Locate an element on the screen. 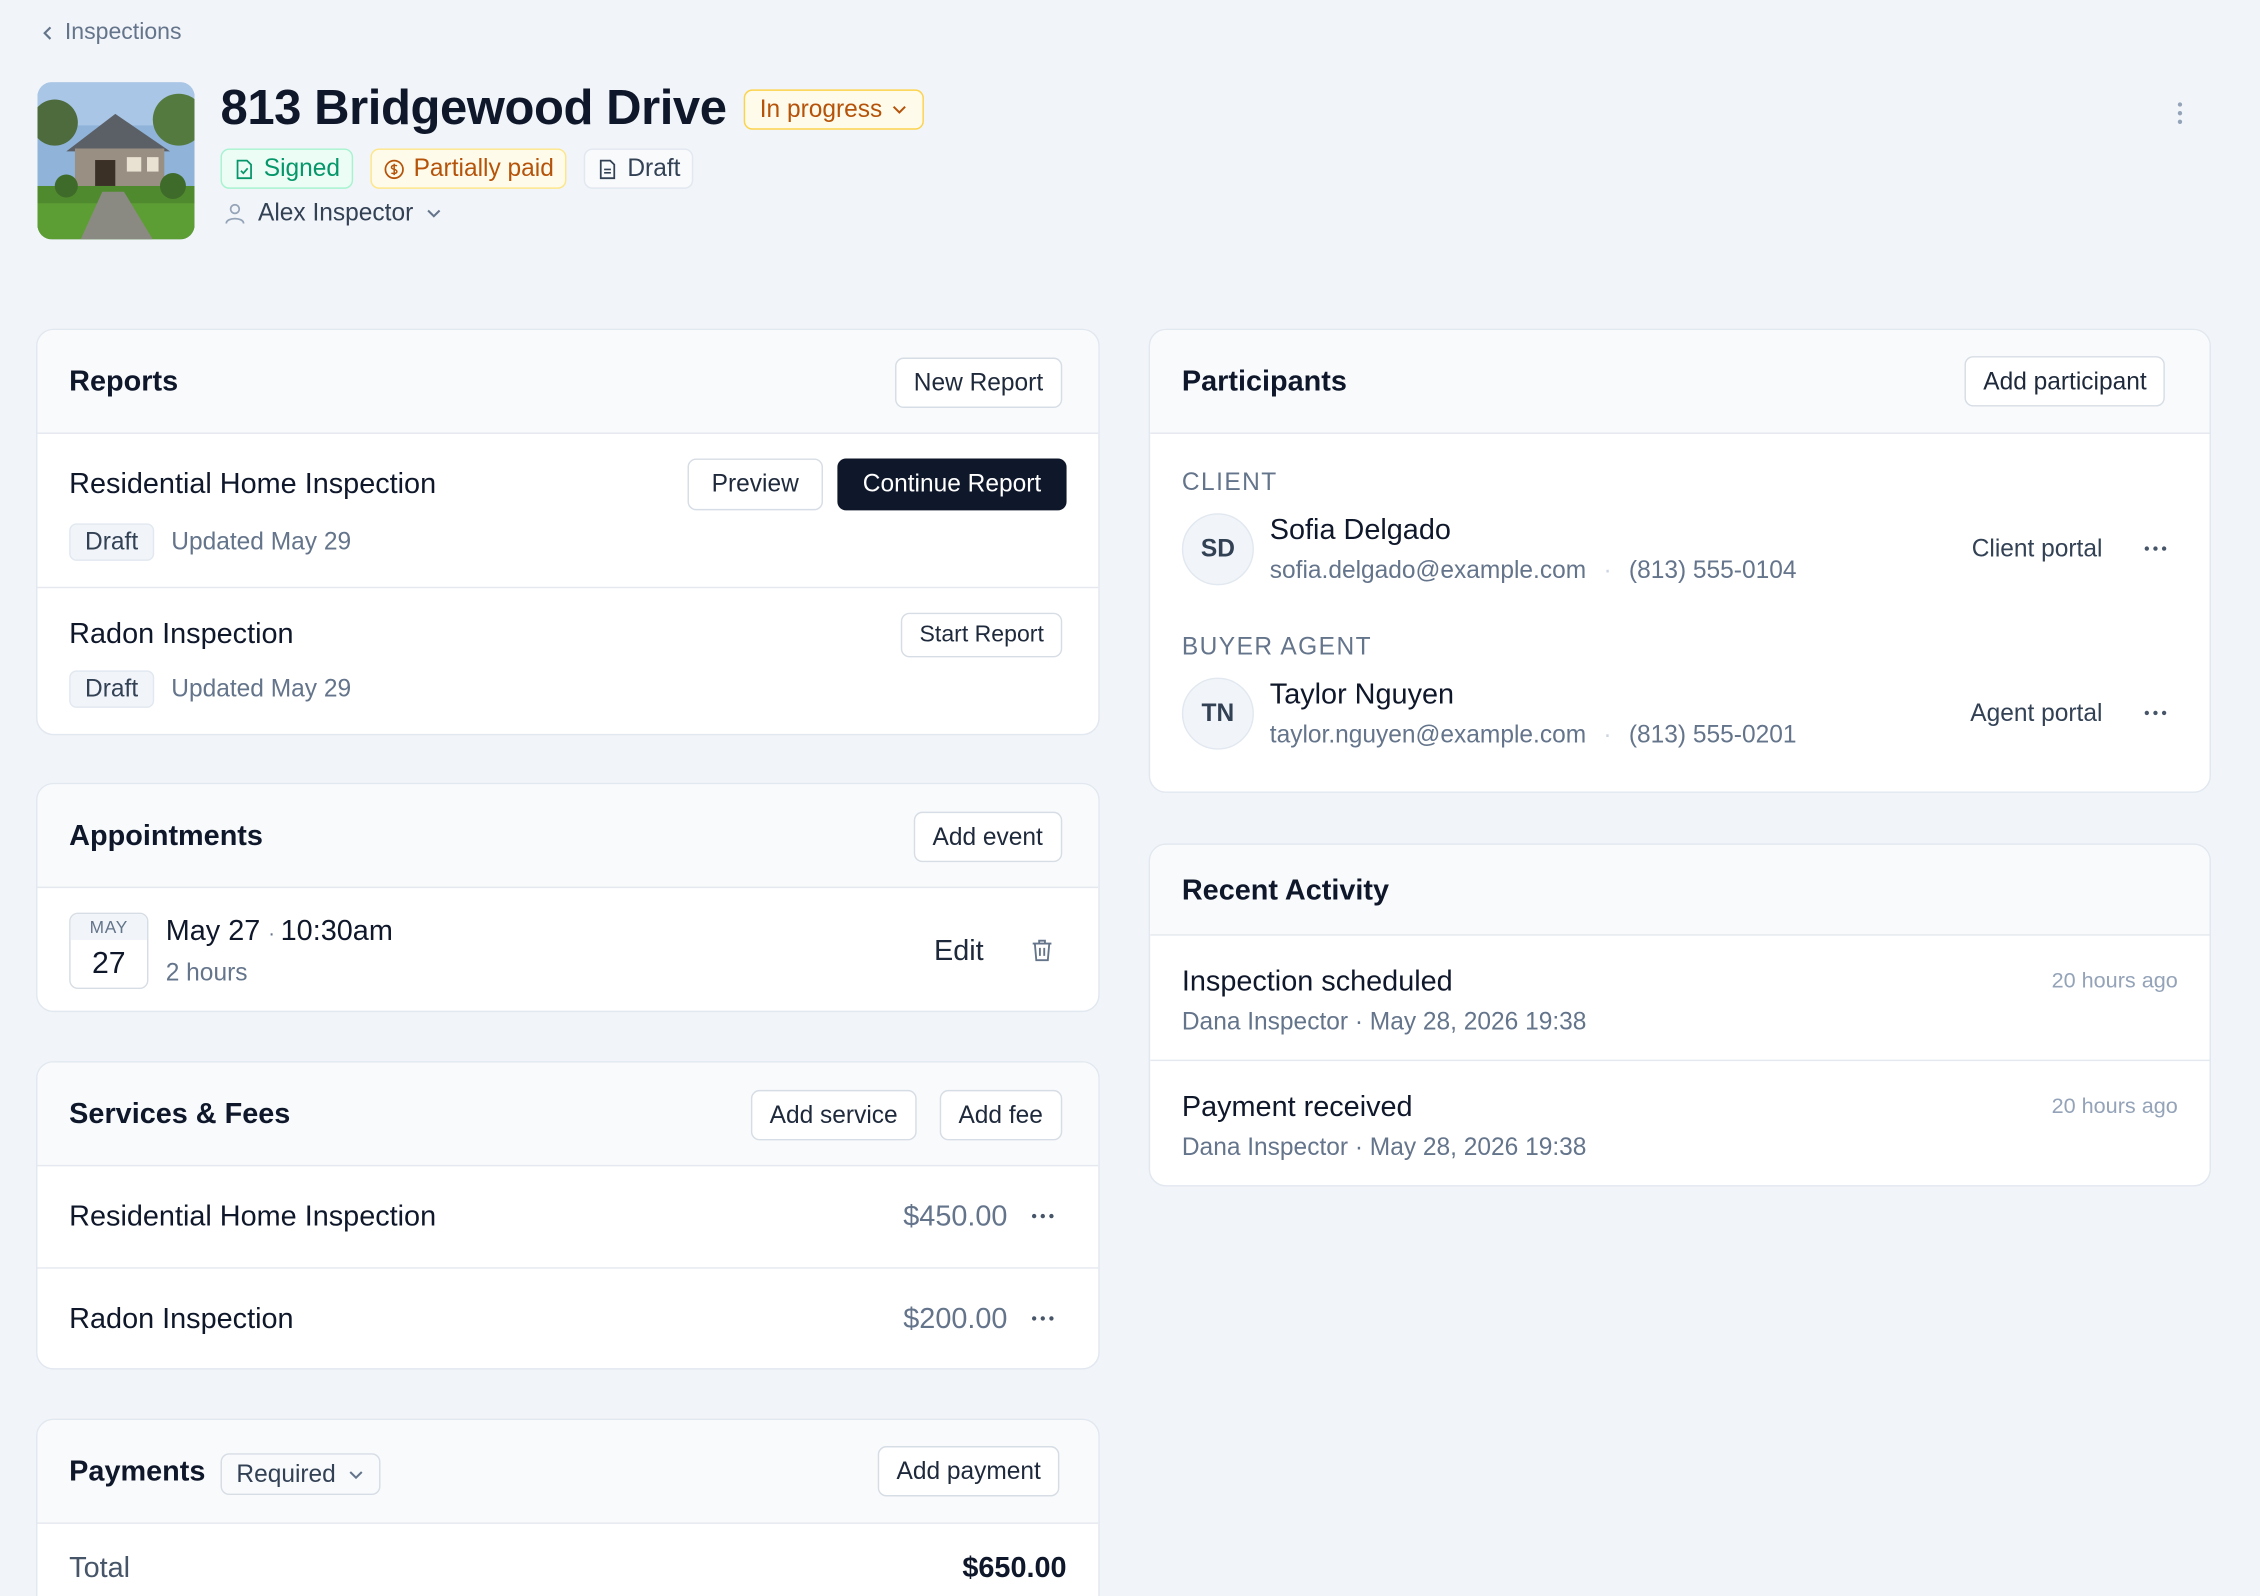 The image size is (2260, 1596). payment-status-label: Partially paid is located at coordinates (483, 168).